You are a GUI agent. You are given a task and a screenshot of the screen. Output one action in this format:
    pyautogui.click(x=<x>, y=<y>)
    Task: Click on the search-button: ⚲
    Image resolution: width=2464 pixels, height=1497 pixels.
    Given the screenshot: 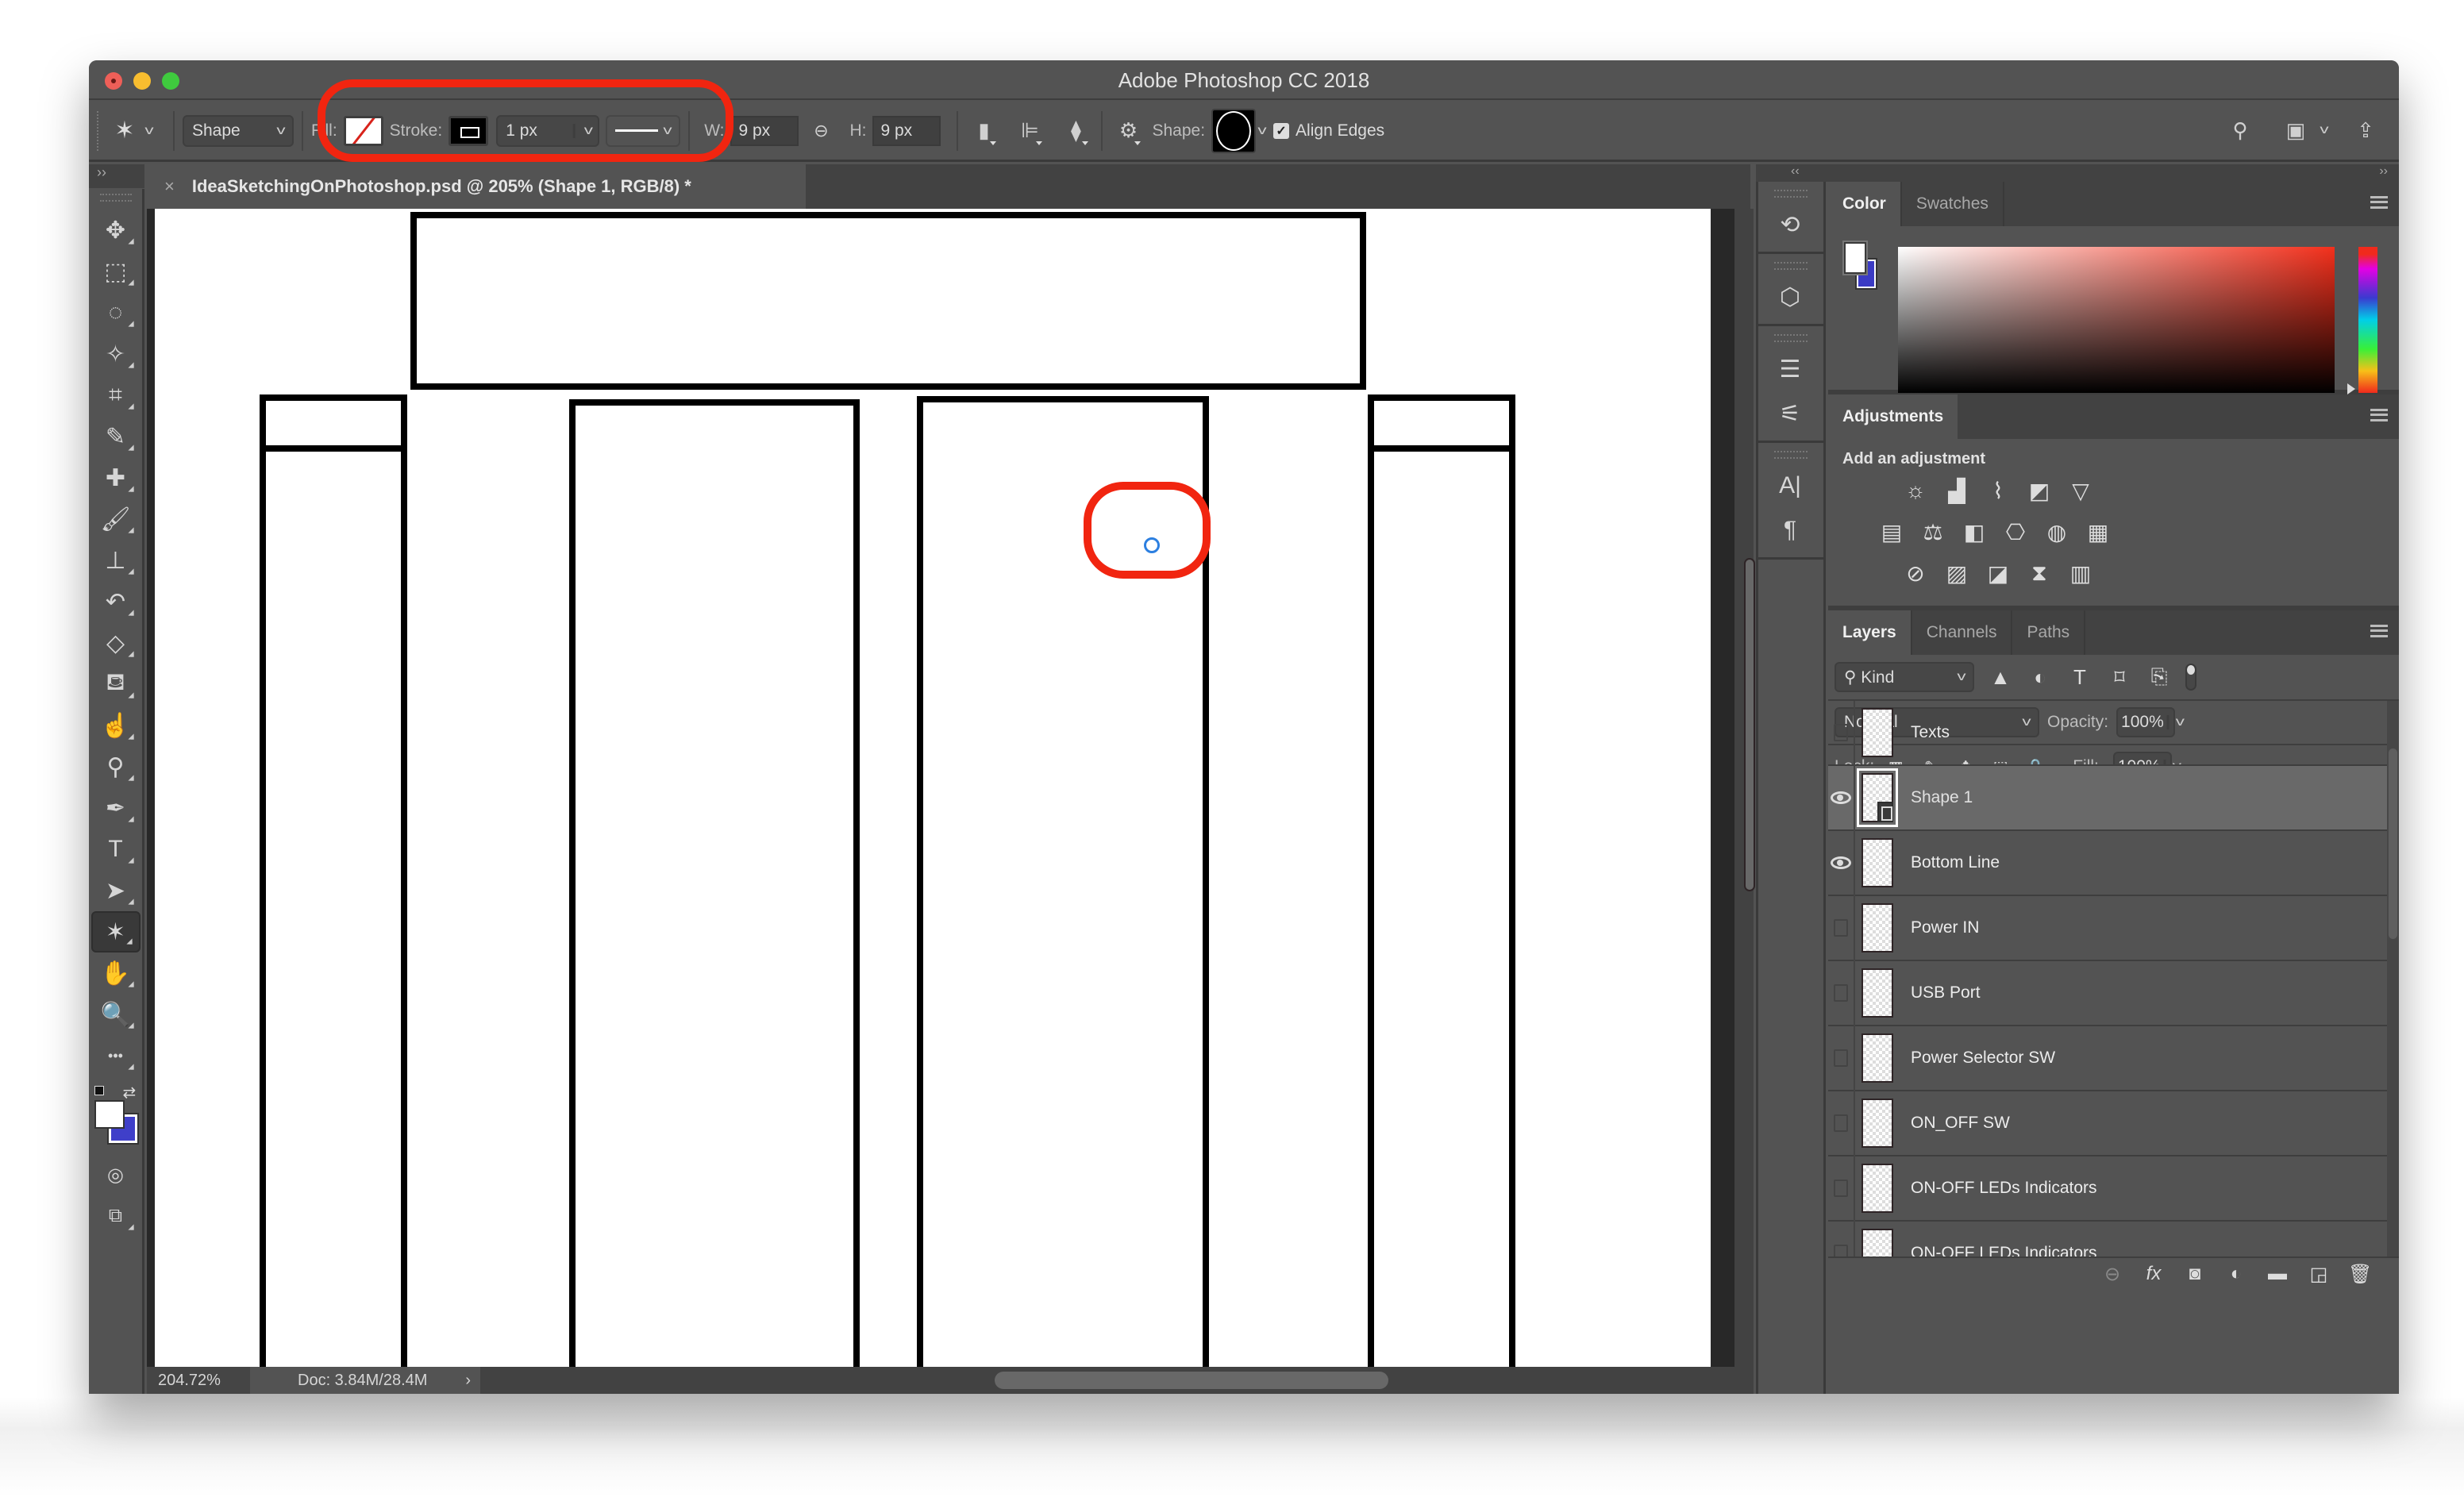 What is the action you would take?
    pyautogui.click(x=2240, y=130)
    